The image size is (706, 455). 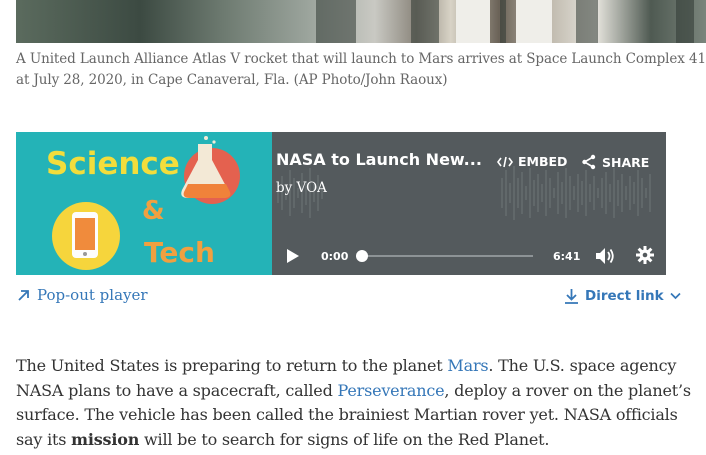 I want to click on direct-link-label: Direct link, so click(x=624, y=296).